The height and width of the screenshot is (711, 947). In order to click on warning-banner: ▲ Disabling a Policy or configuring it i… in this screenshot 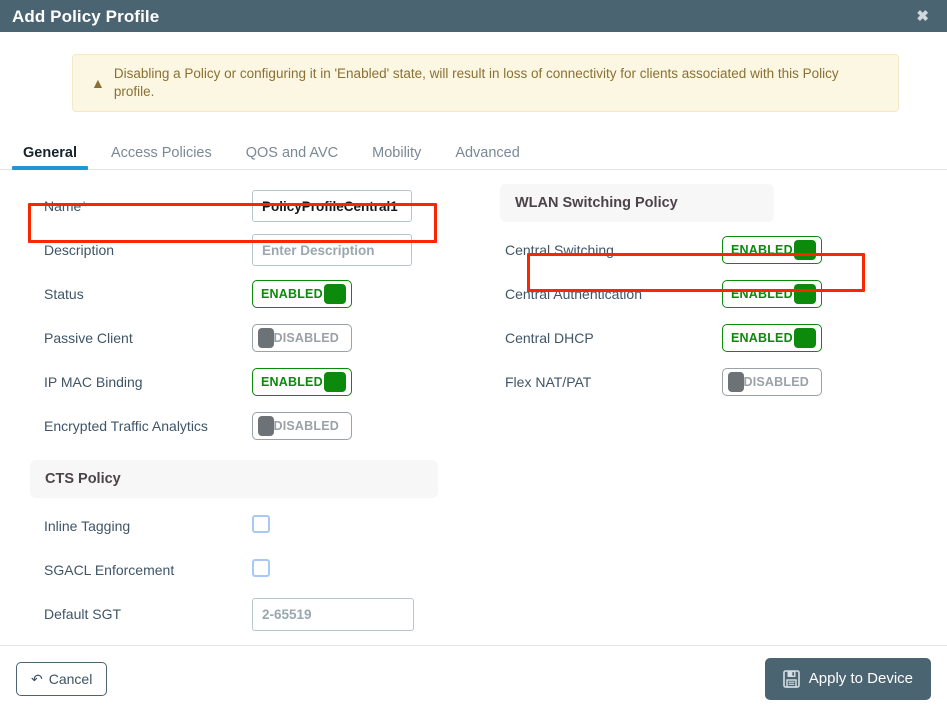, I will do `click(485, 83)`.